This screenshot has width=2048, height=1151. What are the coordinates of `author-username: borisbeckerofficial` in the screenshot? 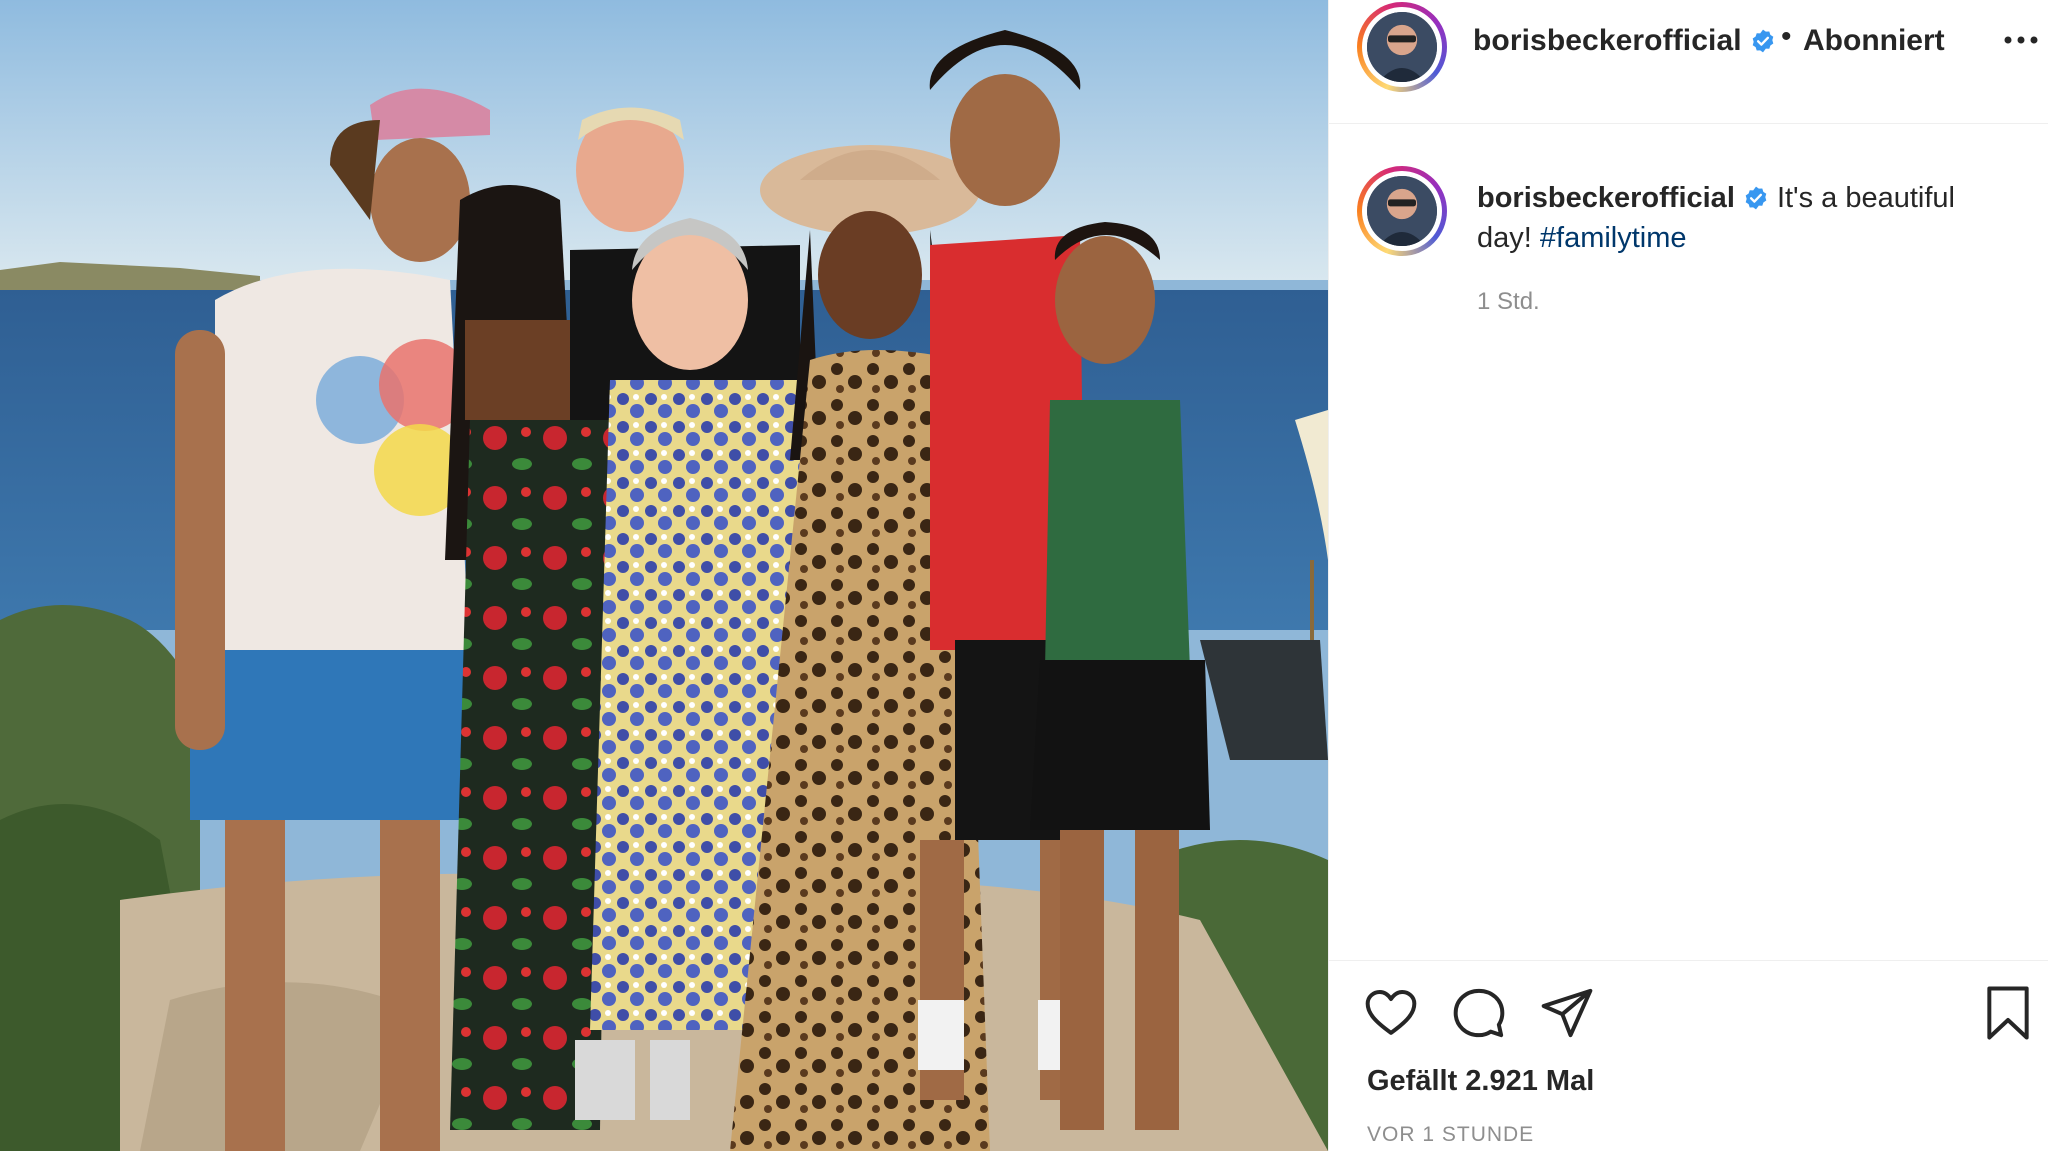 It's located at (1607, 40).